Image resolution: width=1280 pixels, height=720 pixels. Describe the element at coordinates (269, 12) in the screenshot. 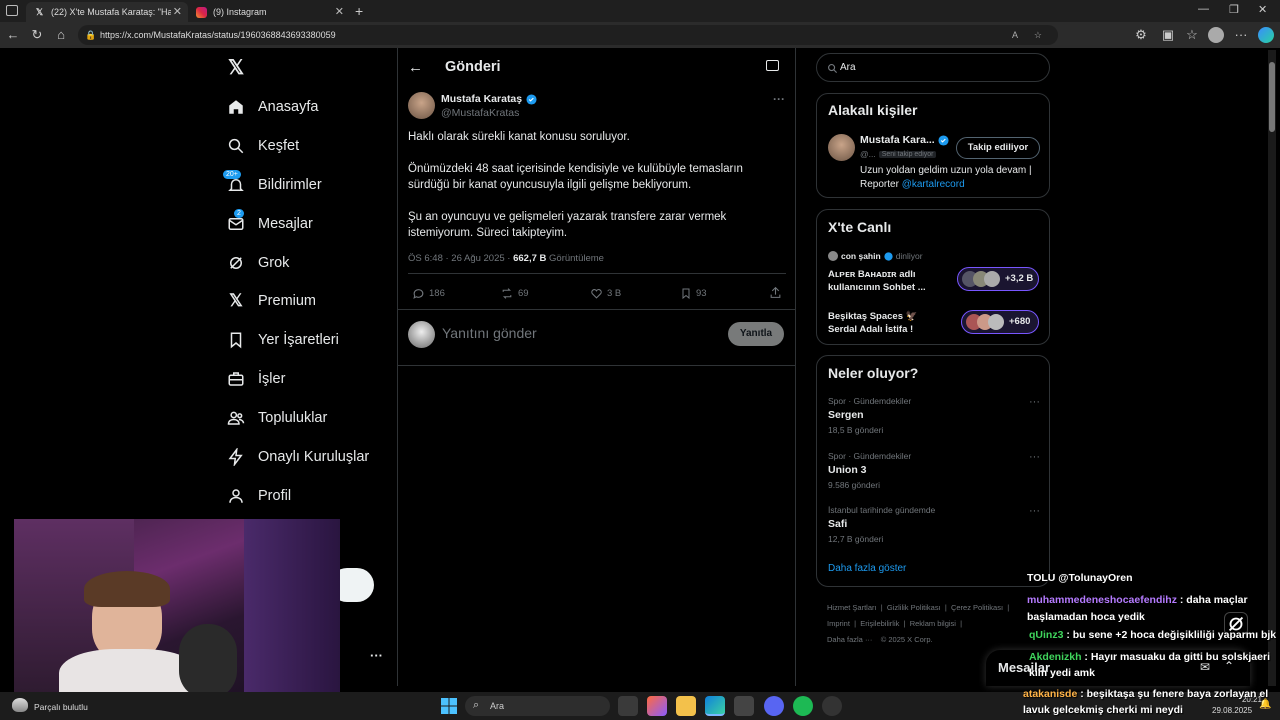

I see `tab-instagram: (9) Instagram ✕` at that location.